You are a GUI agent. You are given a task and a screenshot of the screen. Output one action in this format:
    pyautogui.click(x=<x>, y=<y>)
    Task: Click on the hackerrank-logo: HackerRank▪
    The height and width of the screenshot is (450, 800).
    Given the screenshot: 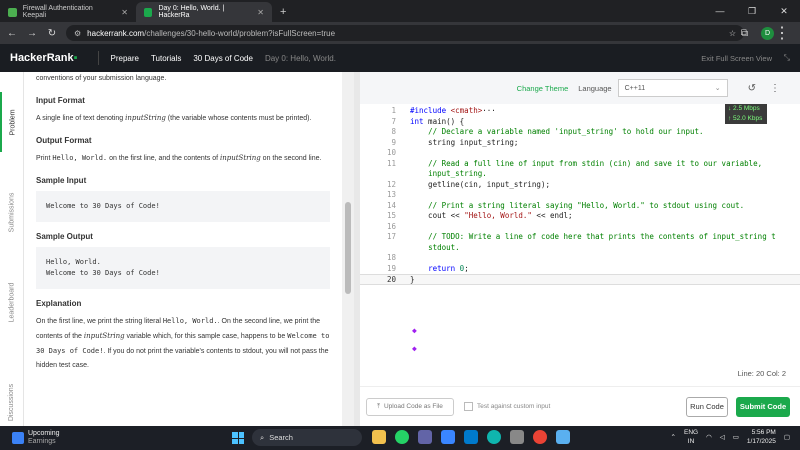 What is the action you would take?
    pyautogui.click(x=44, y=58)
    